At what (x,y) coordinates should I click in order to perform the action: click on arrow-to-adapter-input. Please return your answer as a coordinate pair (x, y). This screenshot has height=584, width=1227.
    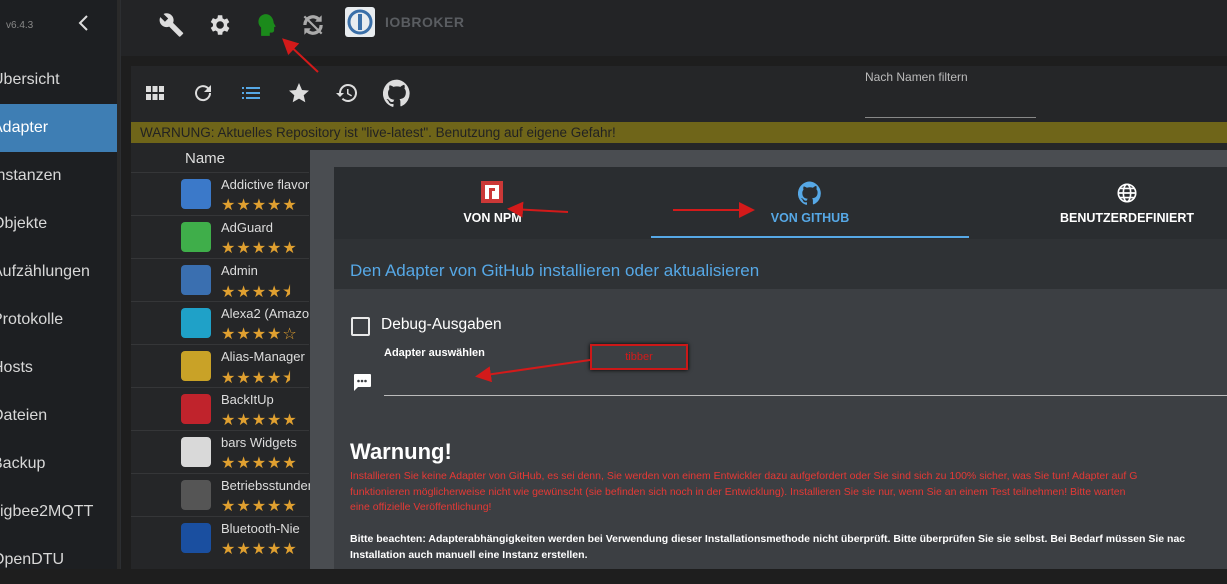
    Looking at the image, I should click on (533, 371).